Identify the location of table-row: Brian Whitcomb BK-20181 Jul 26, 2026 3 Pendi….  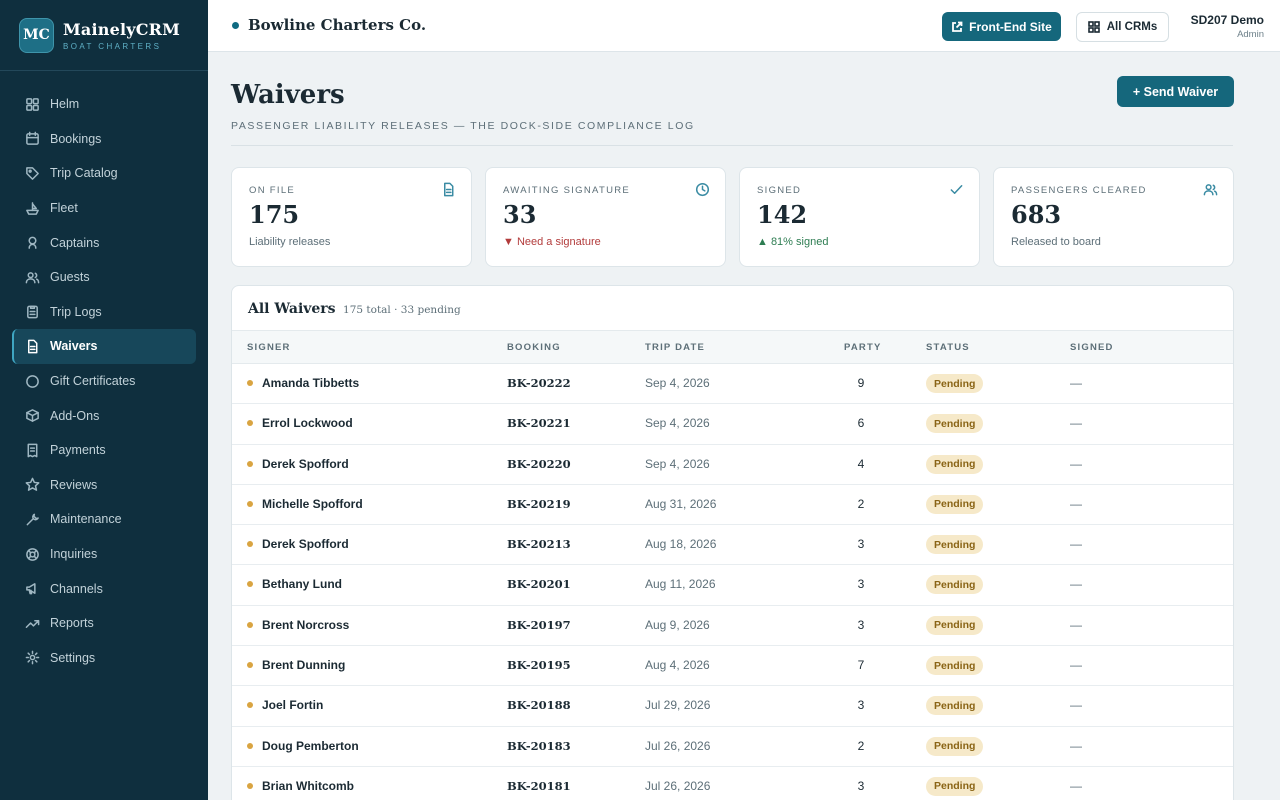
(732, 783).